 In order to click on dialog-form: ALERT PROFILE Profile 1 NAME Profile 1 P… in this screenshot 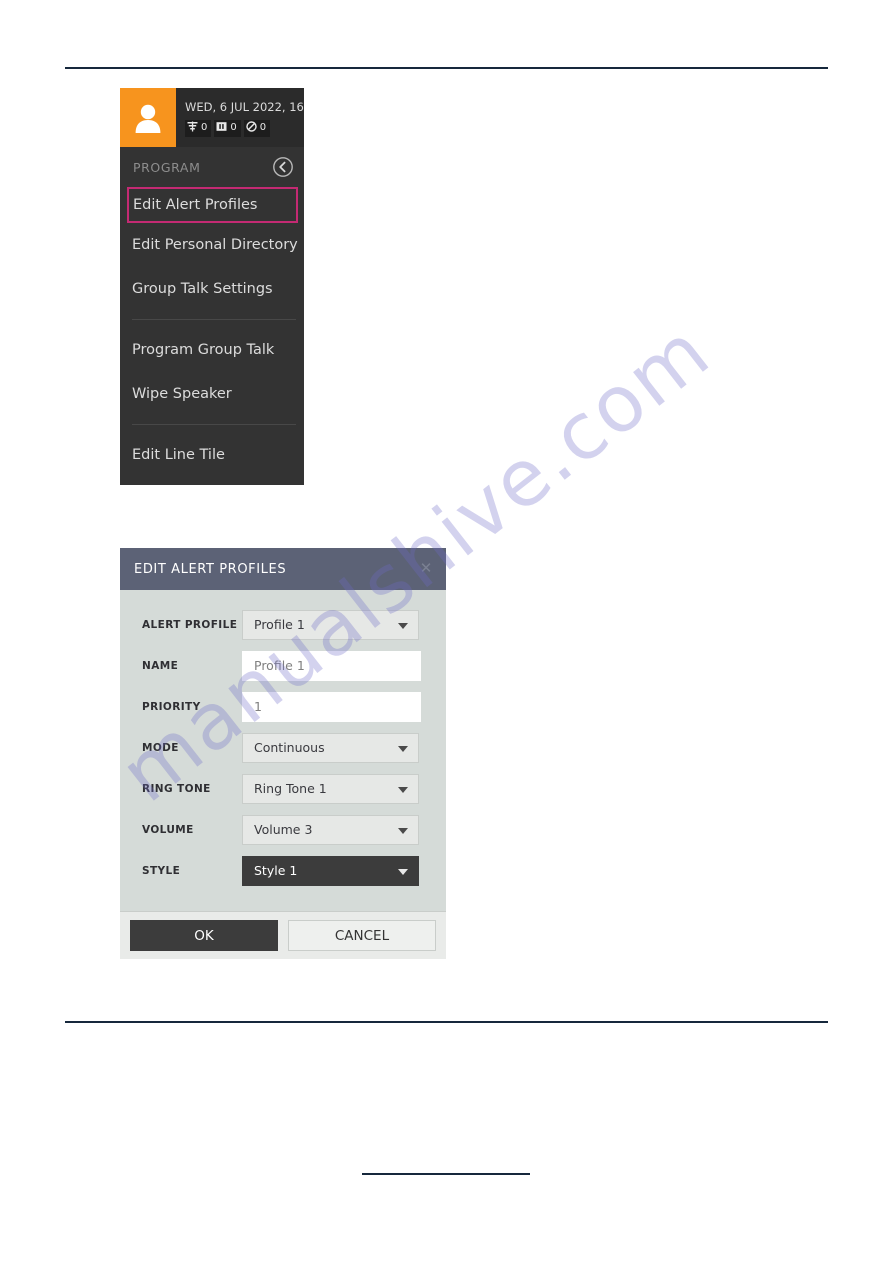, I will do `click(283, 750)`.